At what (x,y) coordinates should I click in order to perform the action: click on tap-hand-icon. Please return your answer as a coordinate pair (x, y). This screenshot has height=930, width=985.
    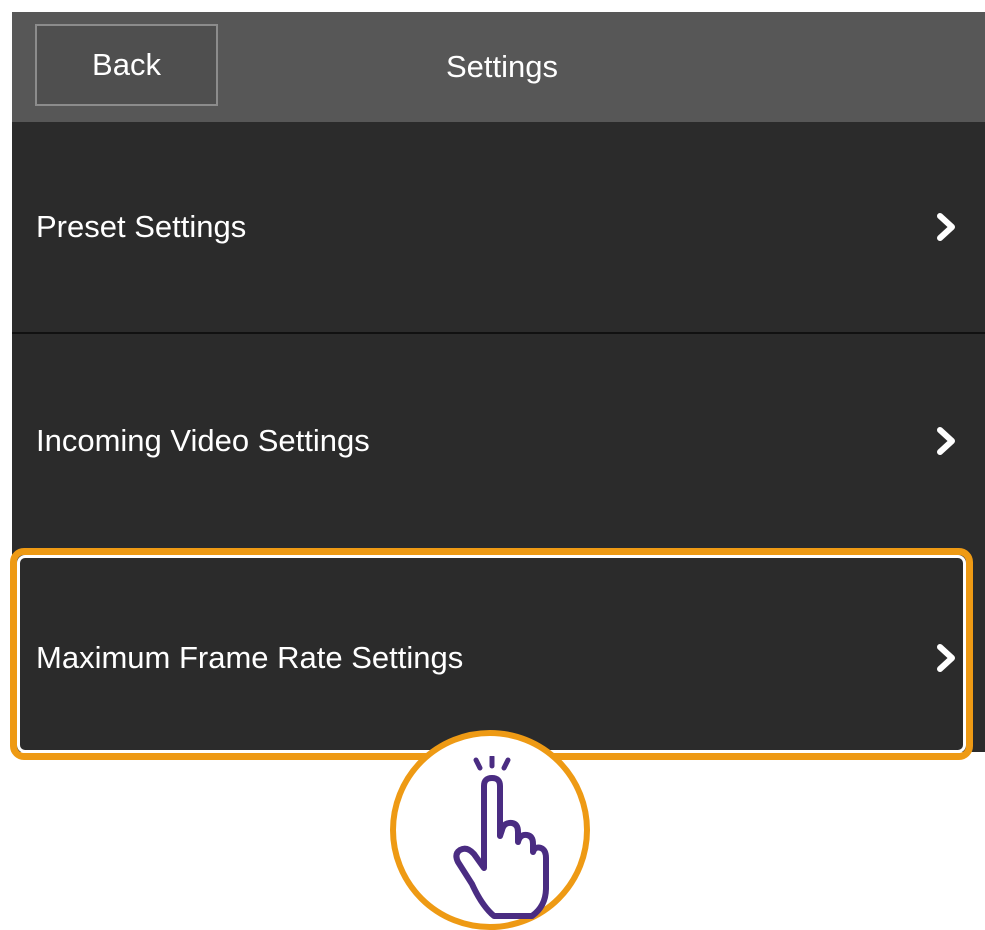
    Looking at the image, I should click on (501, 837).